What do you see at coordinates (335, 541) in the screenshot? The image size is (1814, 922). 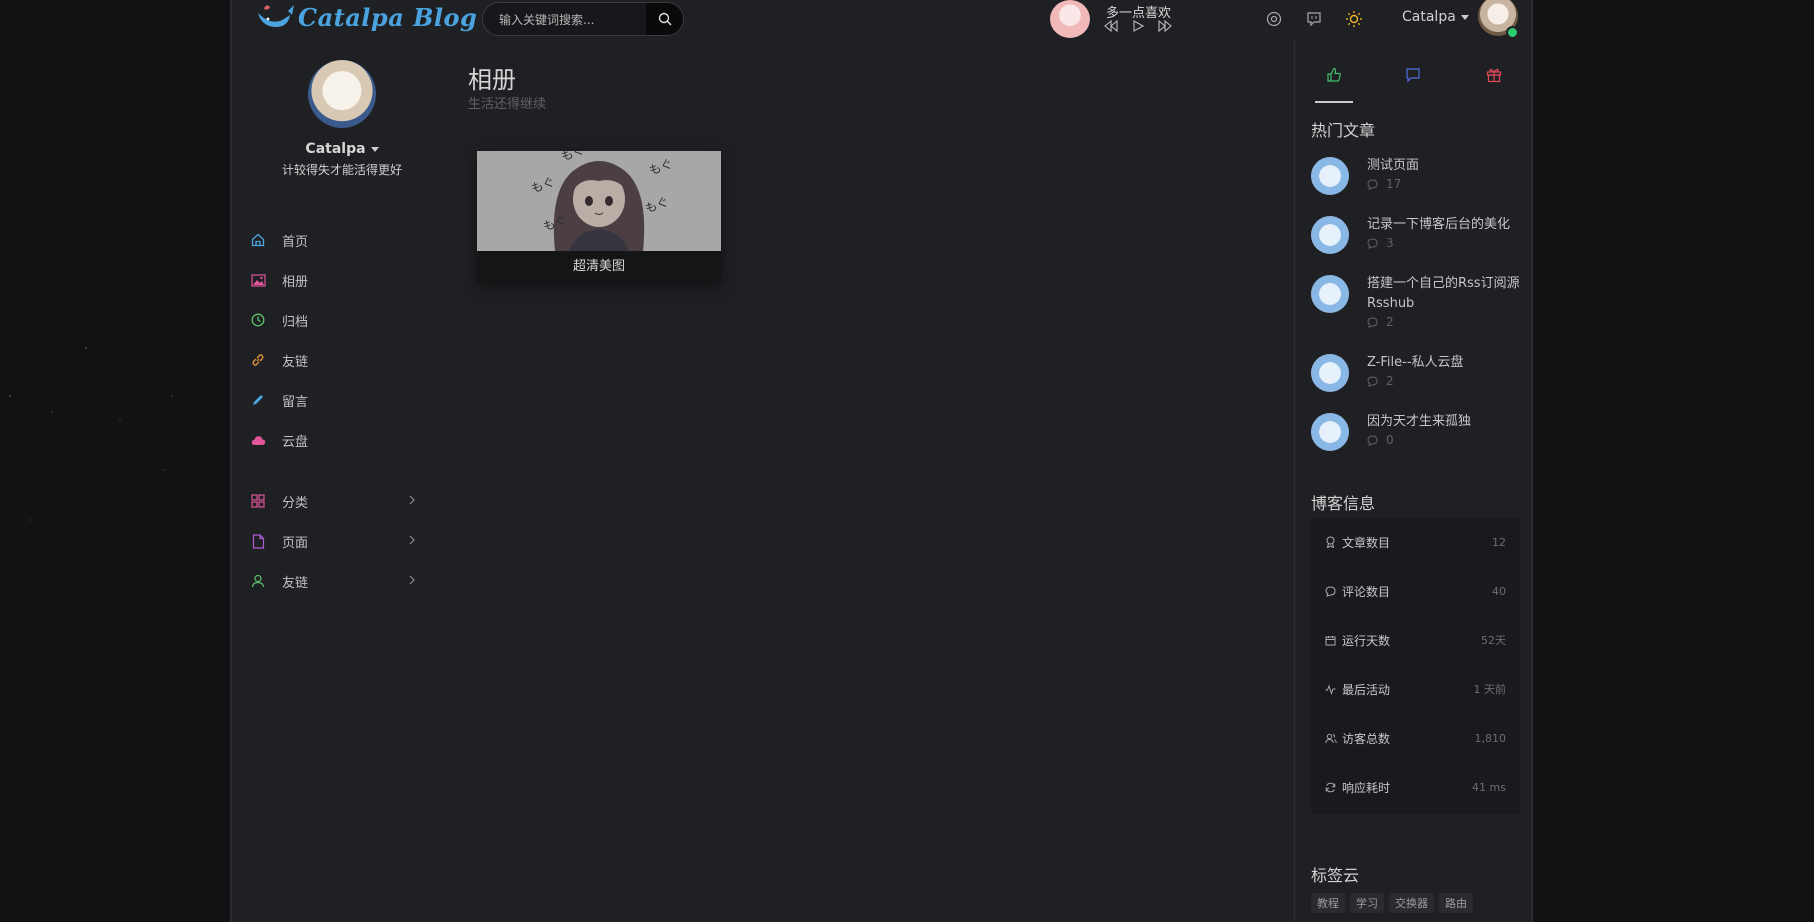 I see `nav-group-pages: 页面` at bounding box center [335, 541].